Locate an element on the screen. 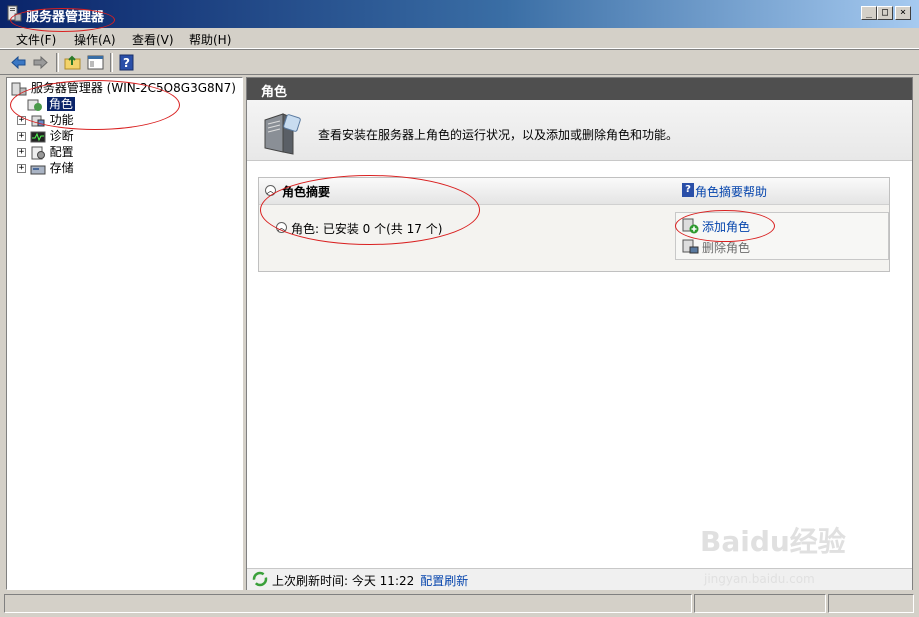 The image size is (919, 617). up-folder-icon is located at coordinates (72, 62).